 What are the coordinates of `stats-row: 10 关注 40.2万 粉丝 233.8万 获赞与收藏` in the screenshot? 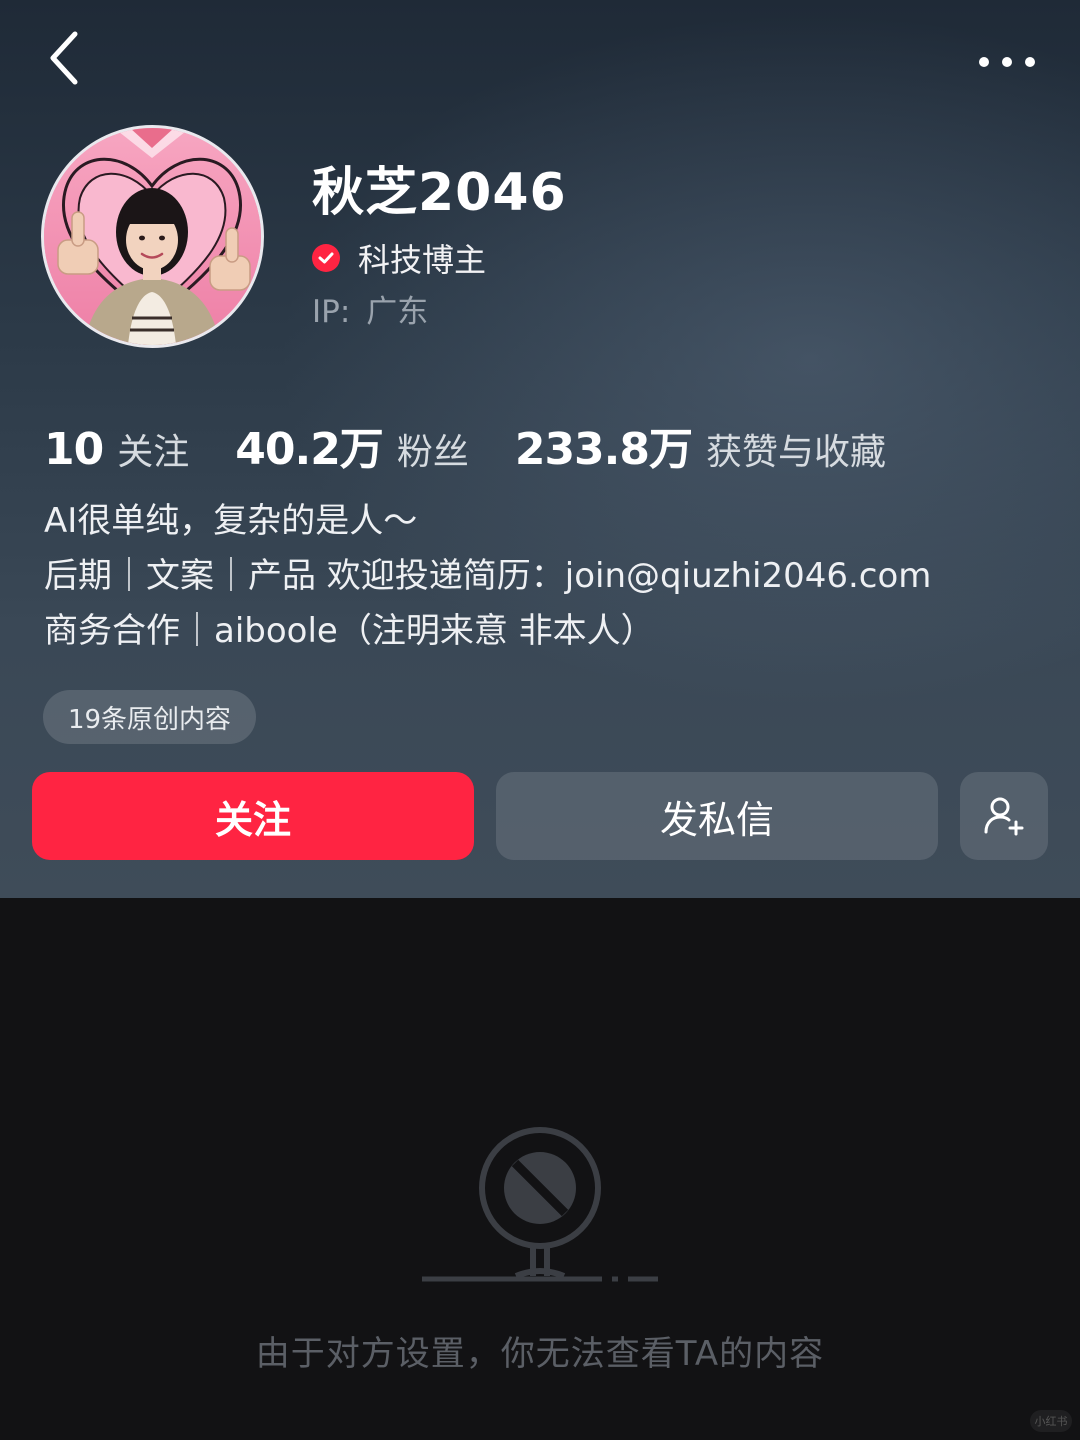 It's located at (488, 445).